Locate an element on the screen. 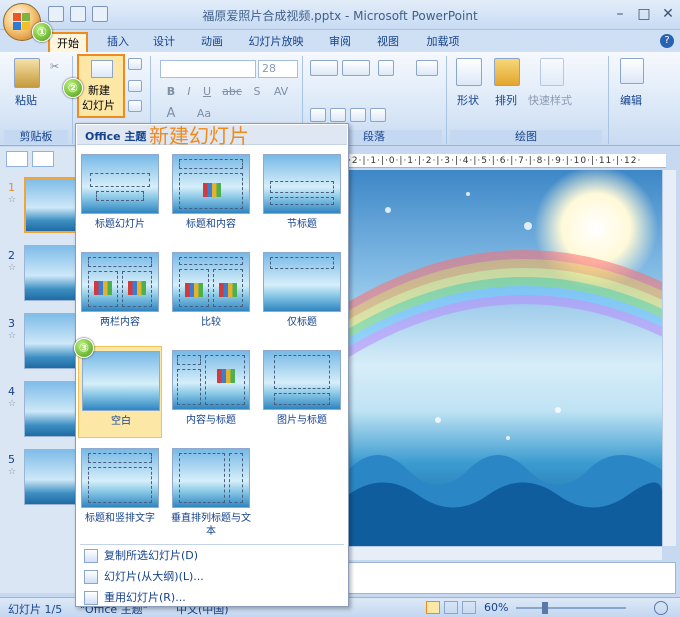 This screenshot has width=680, height=617. close-button: ✕ is located at coordinates (668, 14).